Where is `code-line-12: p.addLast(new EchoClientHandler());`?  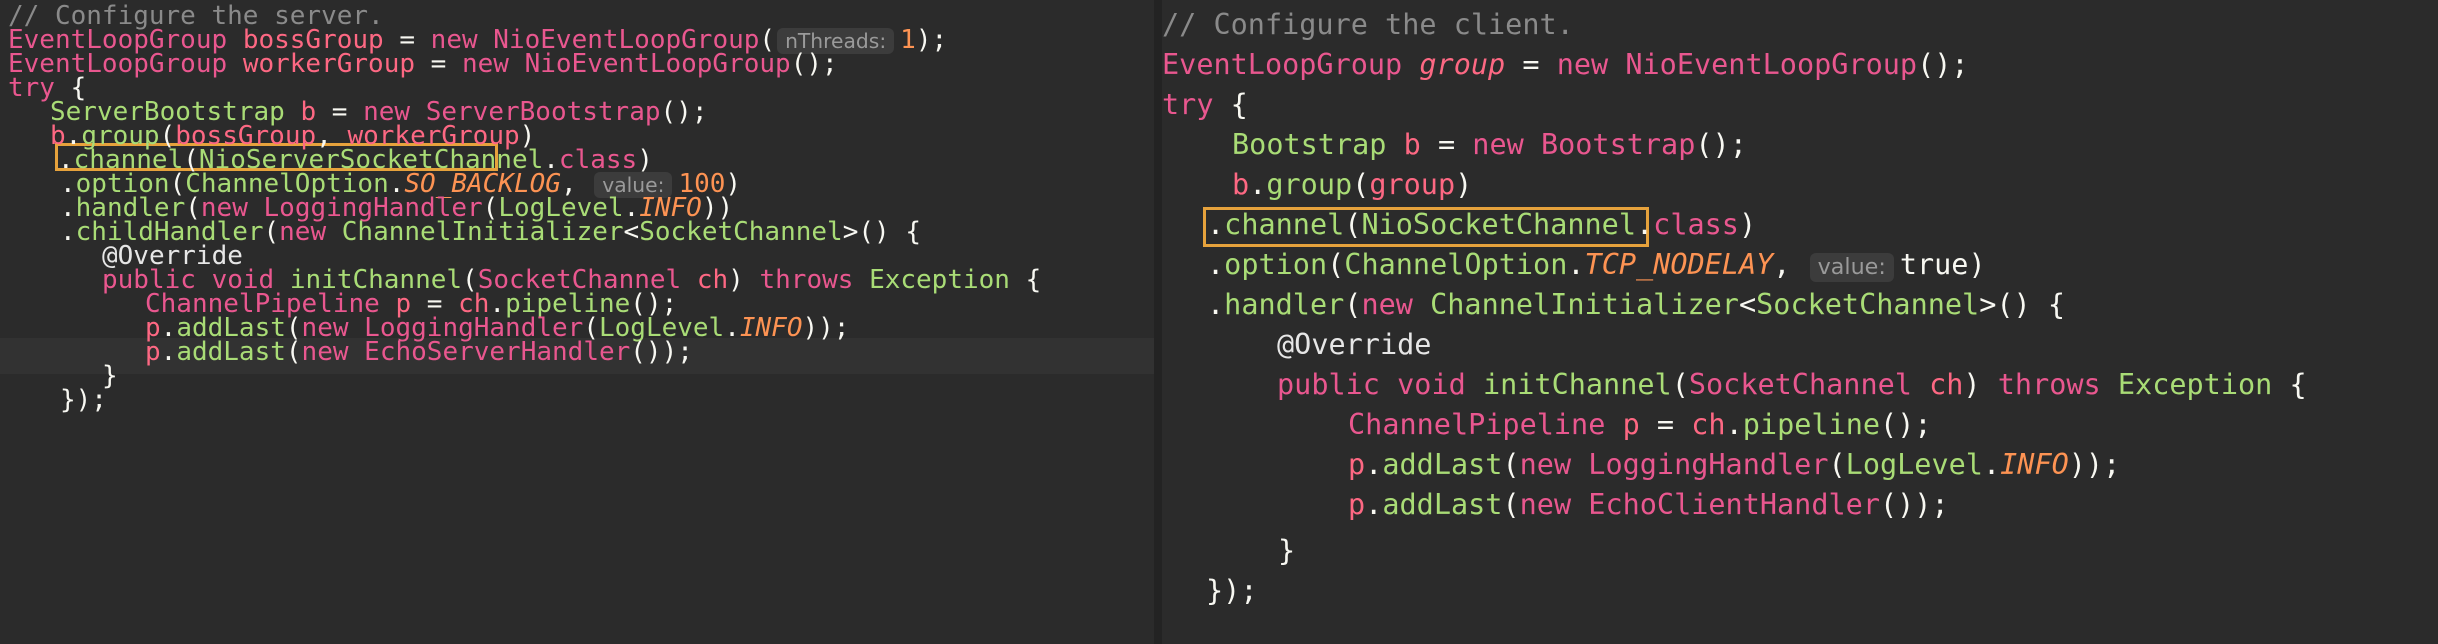 code-line-12: p.addLast(new EchoClientHandler()); is located at coordinates (1800, 505).